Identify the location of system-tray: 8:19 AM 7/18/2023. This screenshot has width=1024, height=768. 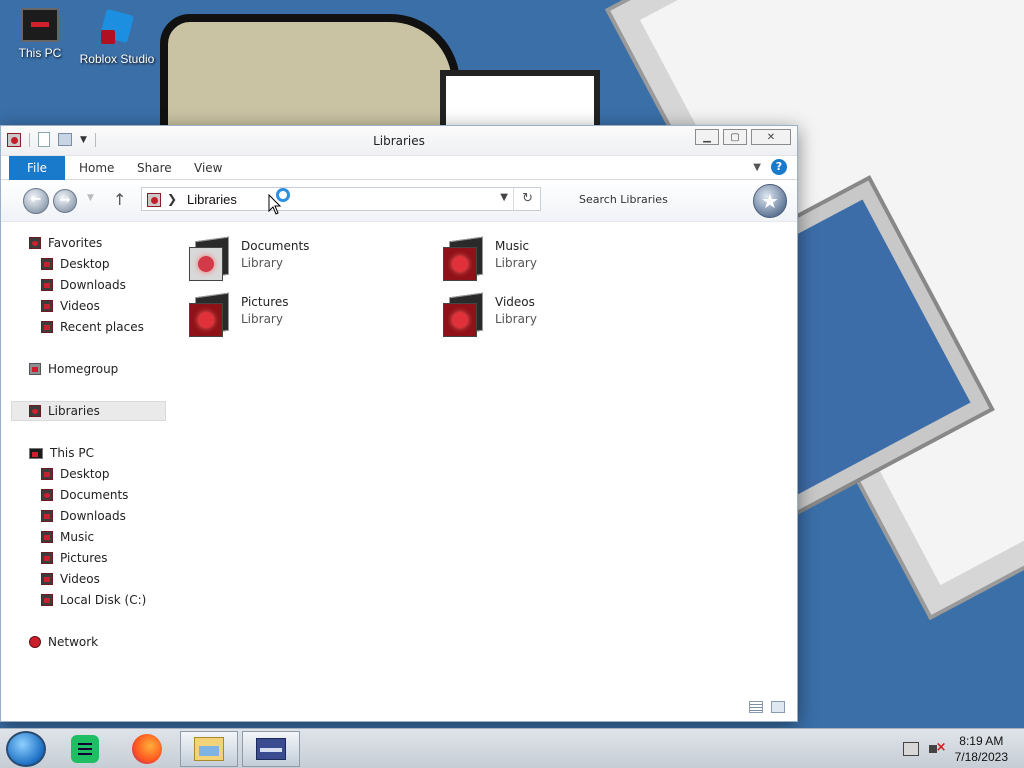
(963, 748).